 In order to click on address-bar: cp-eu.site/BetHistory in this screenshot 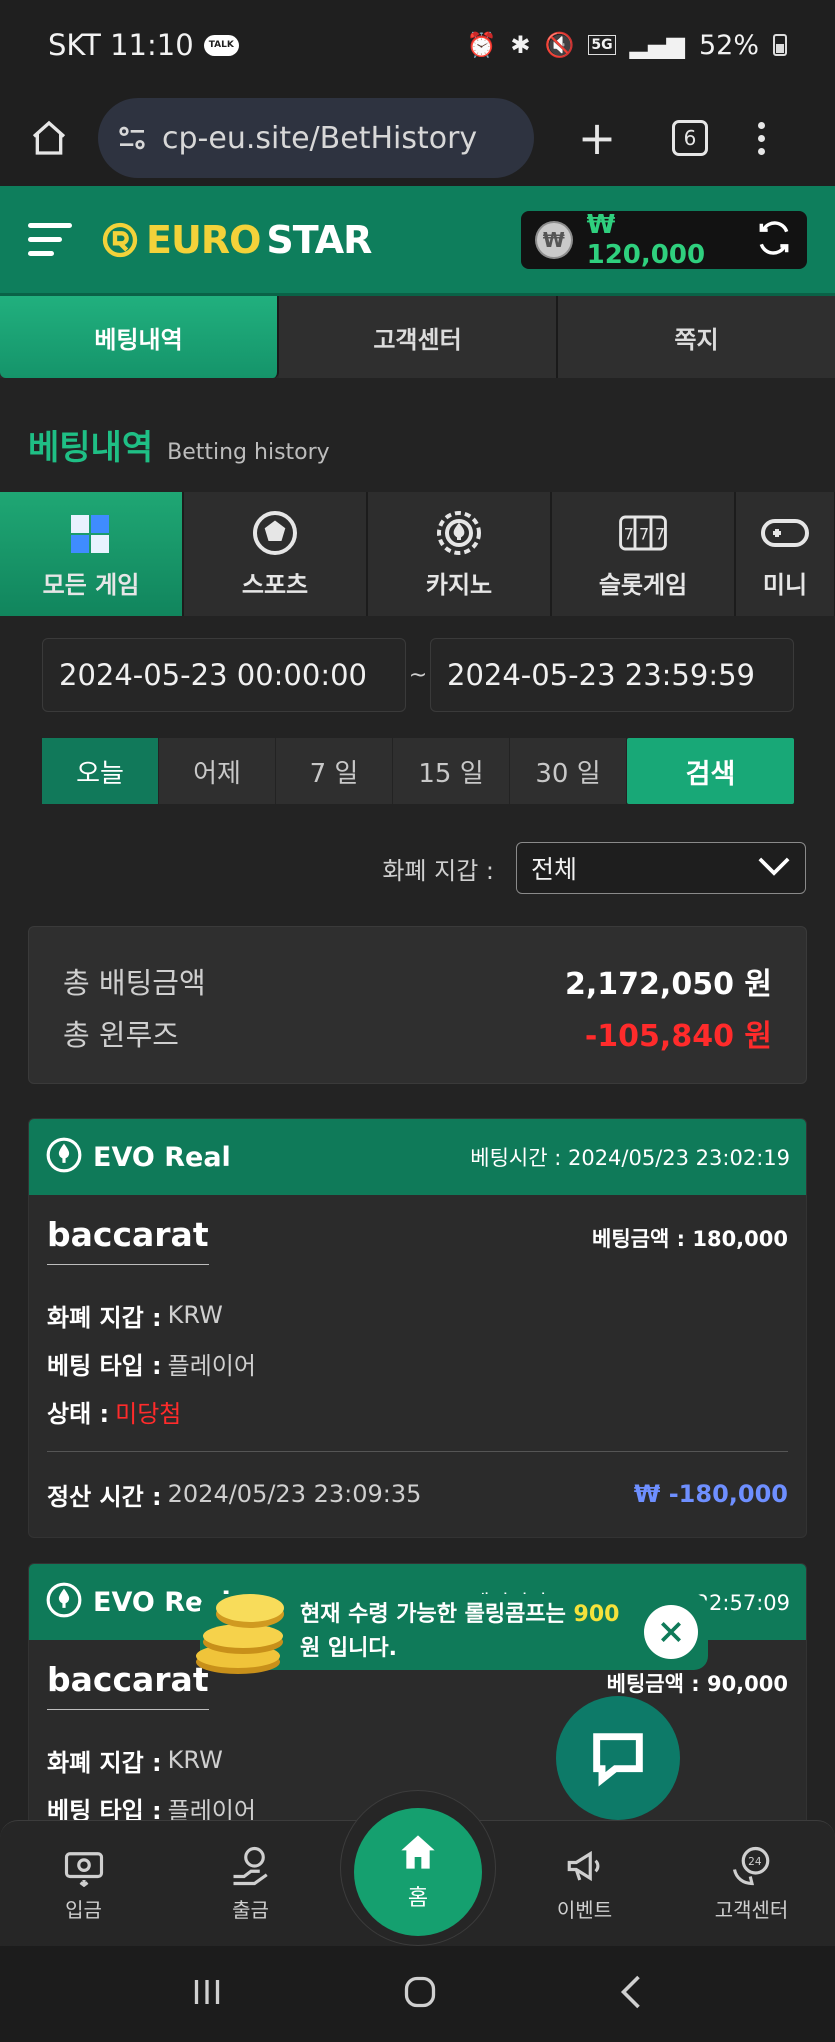, I will do `click(316, 138)`.